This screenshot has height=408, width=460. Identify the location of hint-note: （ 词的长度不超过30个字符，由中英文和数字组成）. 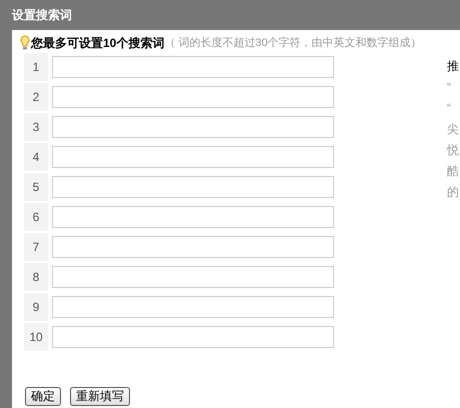
(293, 43).